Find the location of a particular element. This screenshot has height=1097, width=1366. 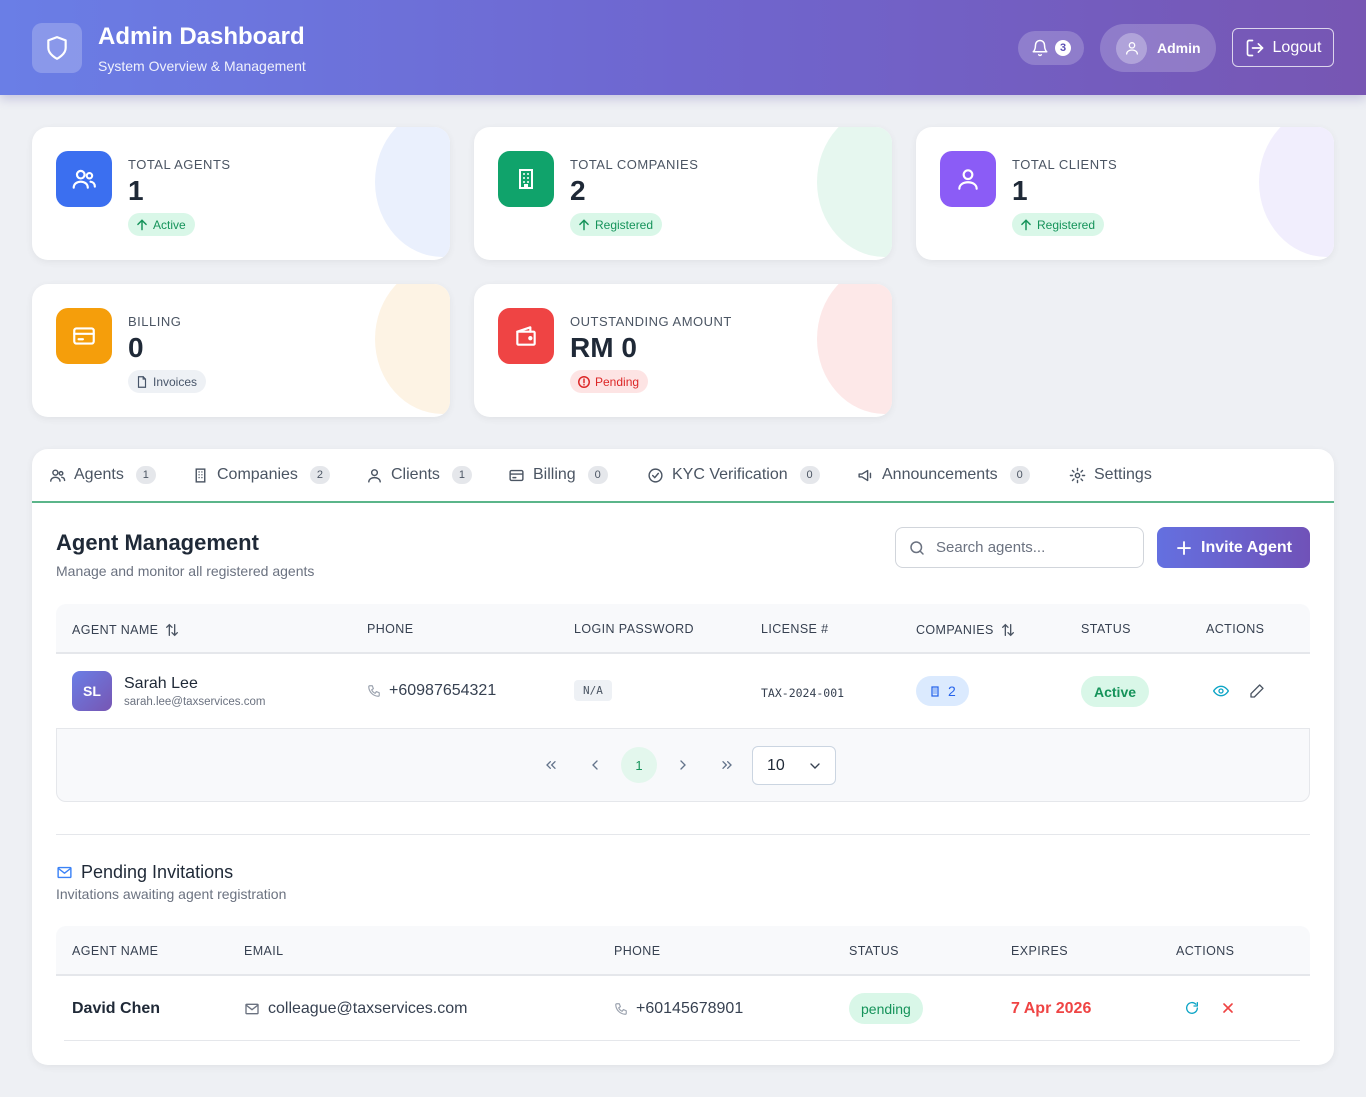

page-button-current: 1 is located at coordinates (639, 765).